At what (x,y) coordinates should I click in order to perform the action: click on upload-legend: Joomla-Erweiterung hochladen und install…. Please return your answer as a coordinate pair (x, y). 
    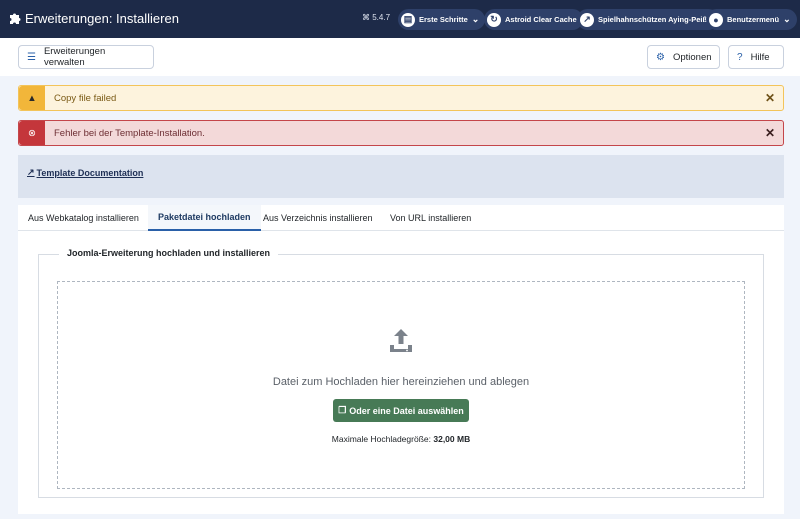
    Looking at the image, I should click on (169, 253).